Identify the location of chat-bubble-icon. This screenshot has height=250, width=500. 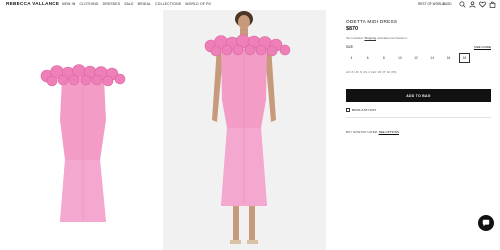
(486, 223).